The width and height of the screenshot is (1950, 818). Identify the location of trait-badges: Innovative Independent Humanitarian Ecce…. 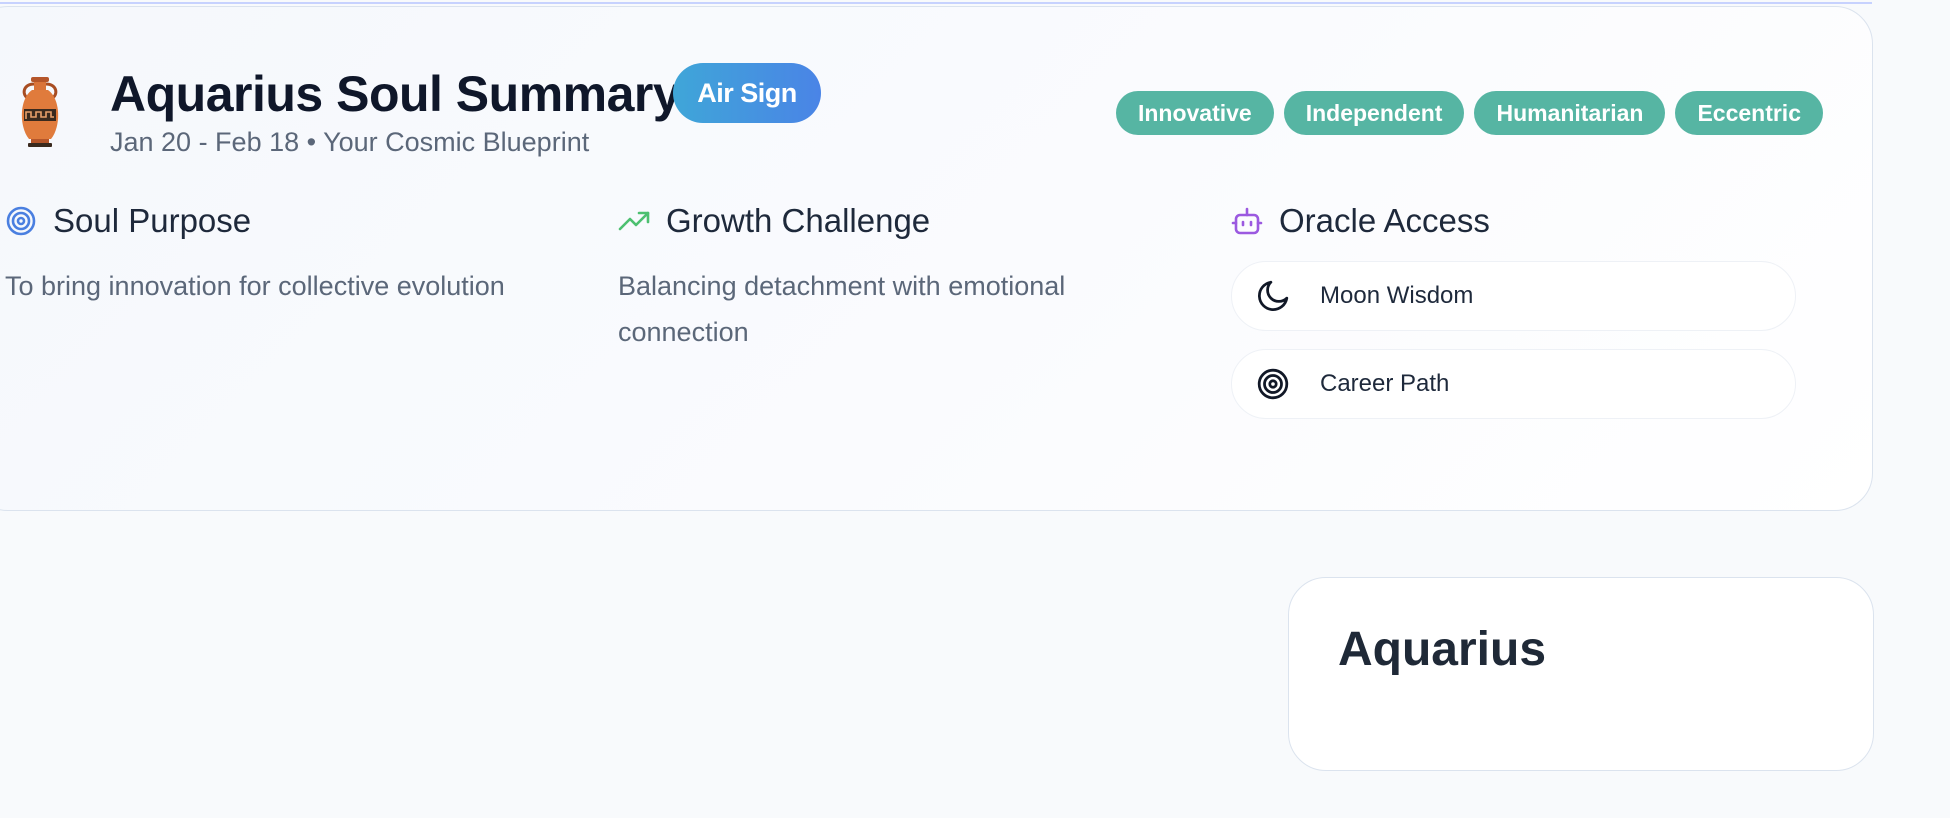
(1469, 113).